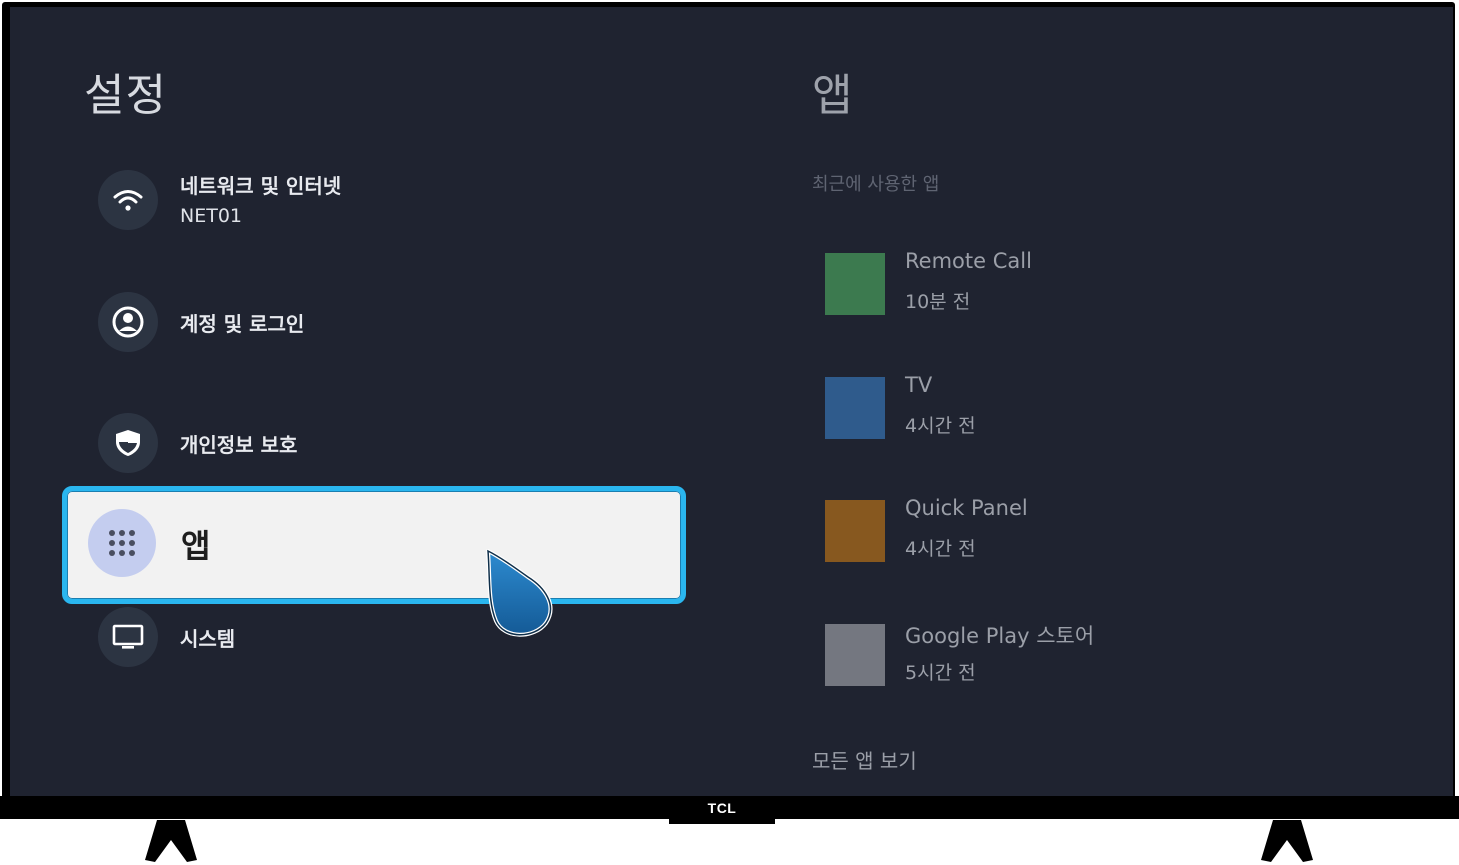 The height and width of the screenshot is (865, 1459). Describe the element at coordinates (378, 643) in the screenshot. I see `menu-item-system: 시스템` at that location.